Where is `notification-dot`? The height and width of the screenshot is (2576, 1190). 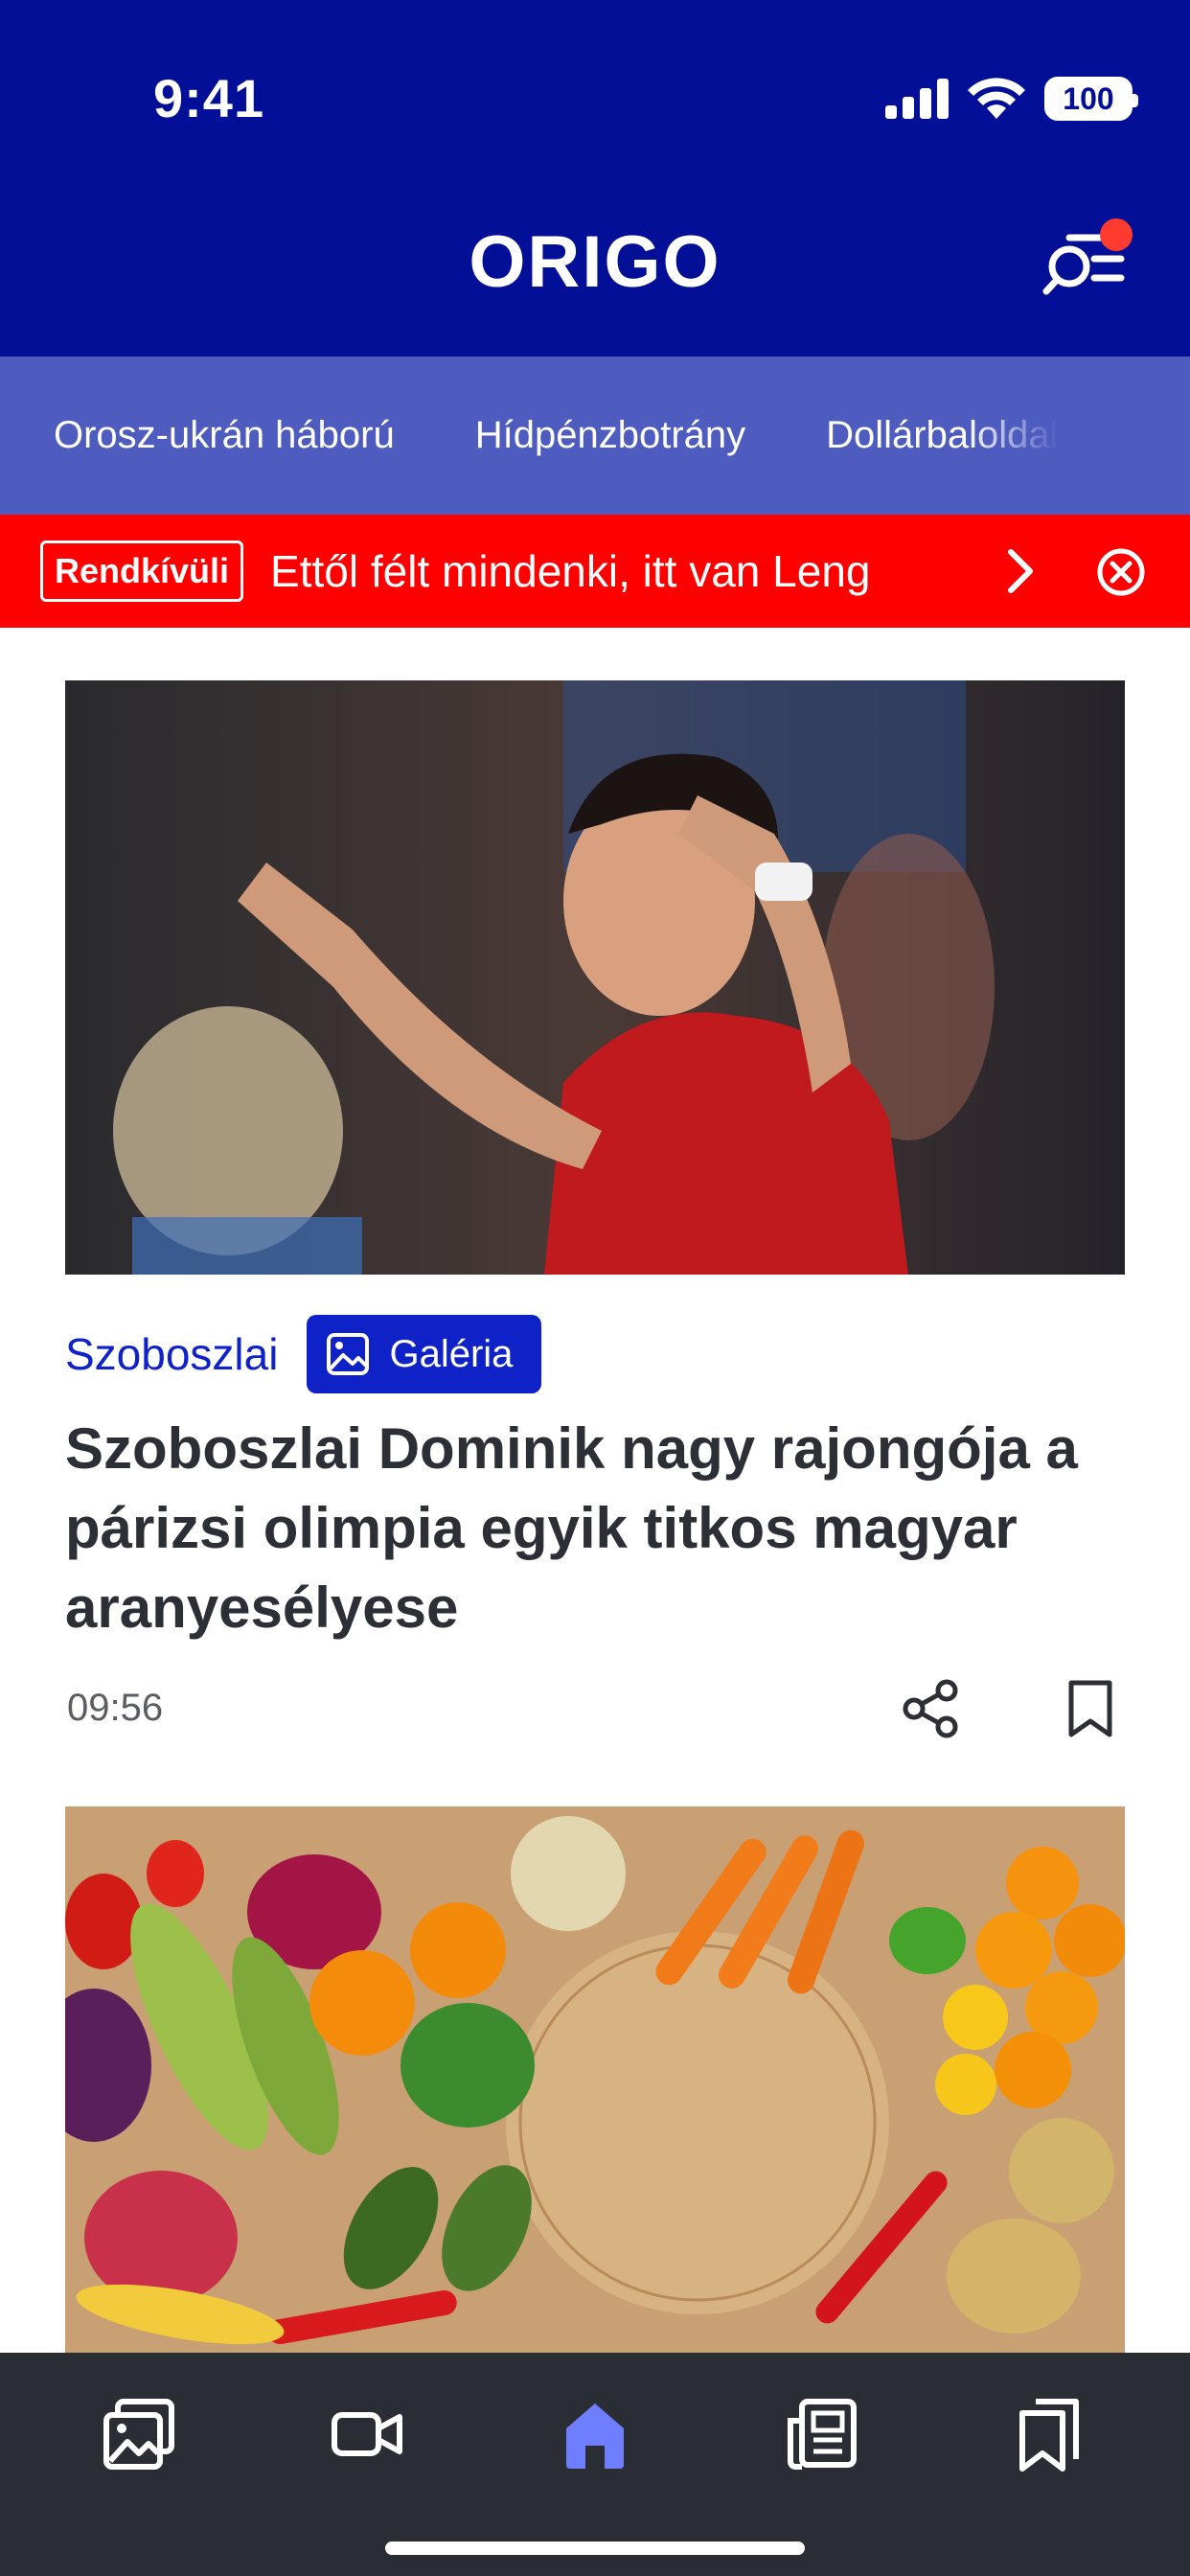
notification-dot is located at coordinates (1116, 234).